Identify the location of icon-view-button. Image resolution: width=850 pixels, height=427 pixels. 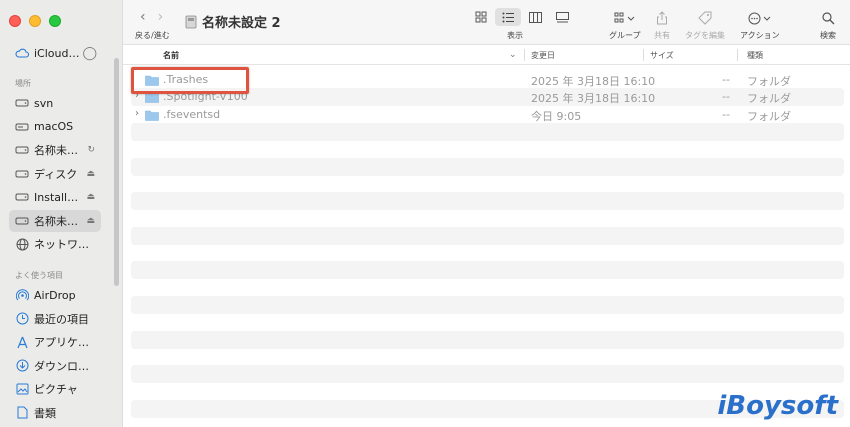
(481, 17).